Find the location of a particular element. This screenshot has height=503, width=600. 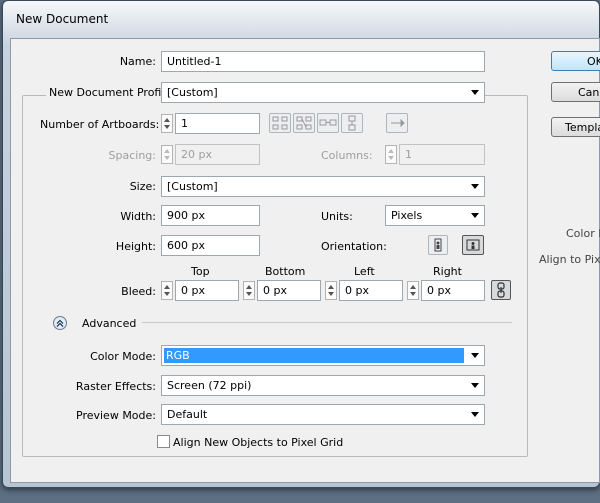

preview-mode-select: Default is located at coordinates (323, 414).